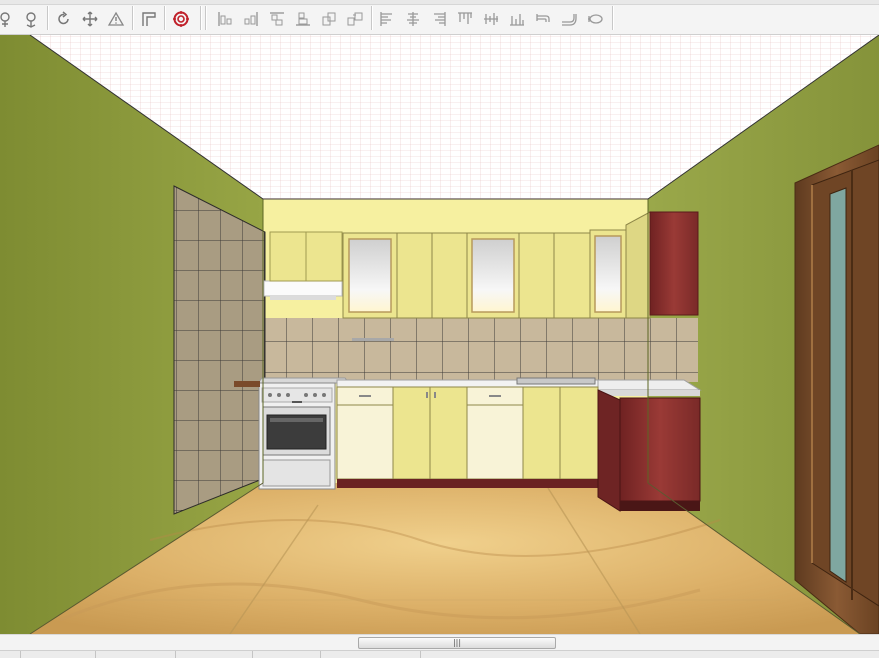 The image size is (879, 658). Describe the element at coordinates (149, 19) in the screenshot. I see `wall-icon` at that location.